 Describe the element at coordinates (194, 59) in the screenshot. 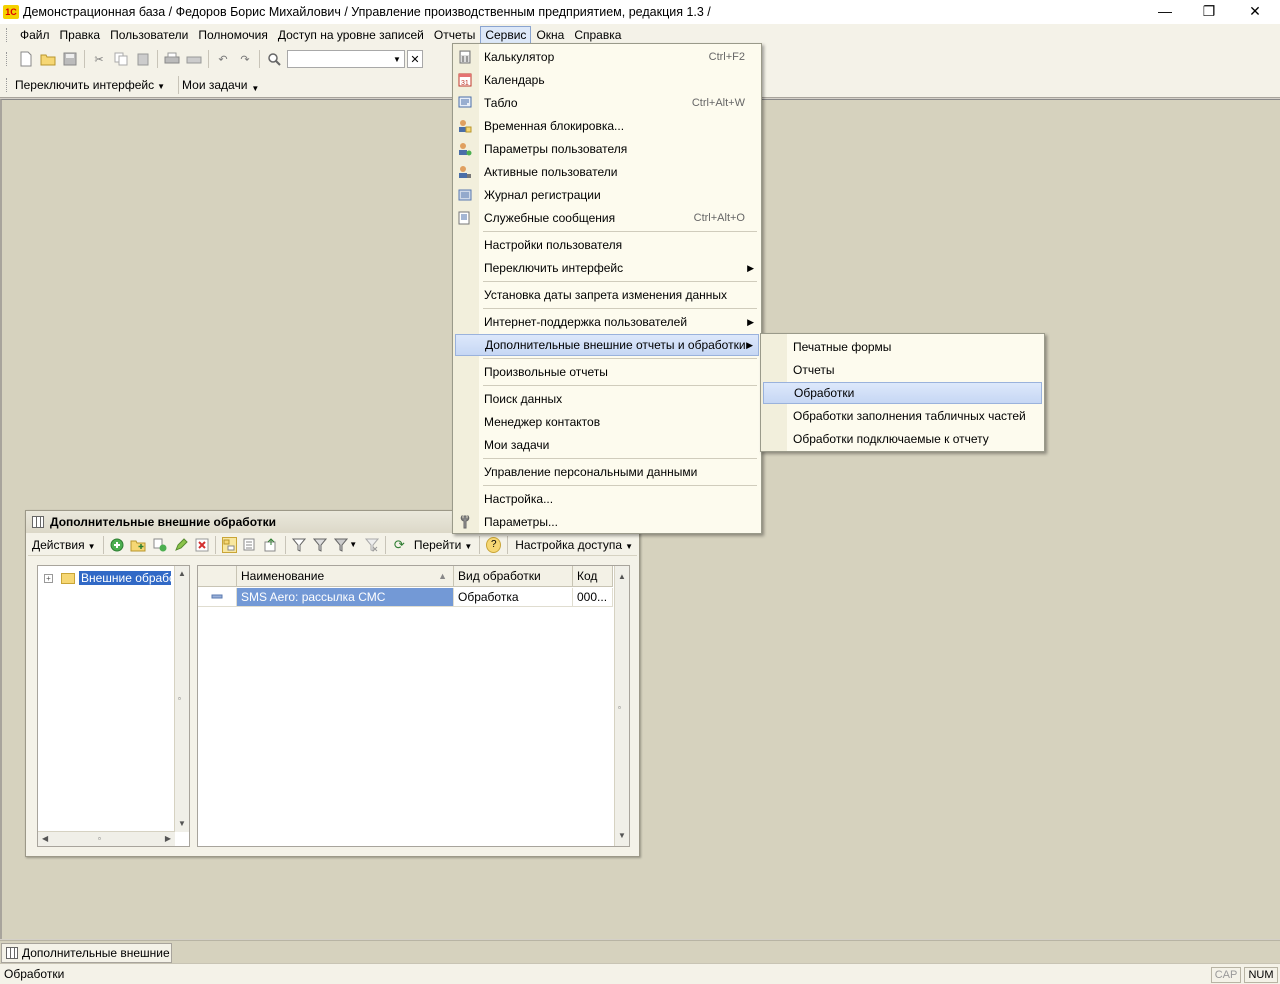

I see `print-preview-icon` at that location.